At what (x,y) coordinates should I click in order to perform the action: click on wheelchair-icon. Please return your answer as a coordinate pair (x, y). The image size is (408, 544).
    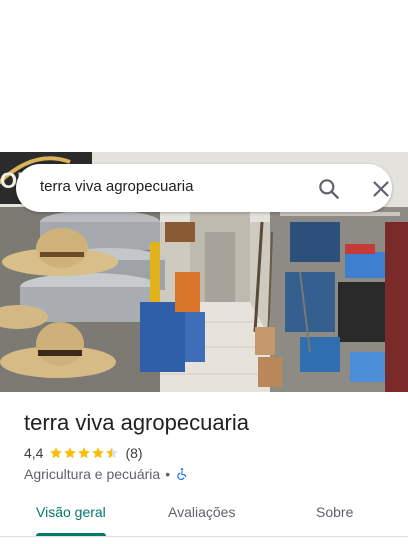
    Looking at the image, I should click on (182, 474).